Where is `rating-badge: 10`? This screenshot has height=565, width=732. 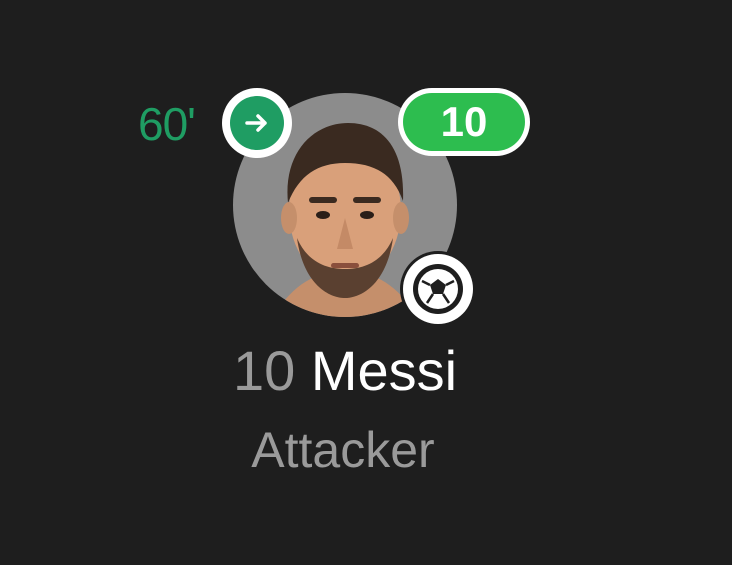
rating-badge: 10 is located at coordinates (464, 122).